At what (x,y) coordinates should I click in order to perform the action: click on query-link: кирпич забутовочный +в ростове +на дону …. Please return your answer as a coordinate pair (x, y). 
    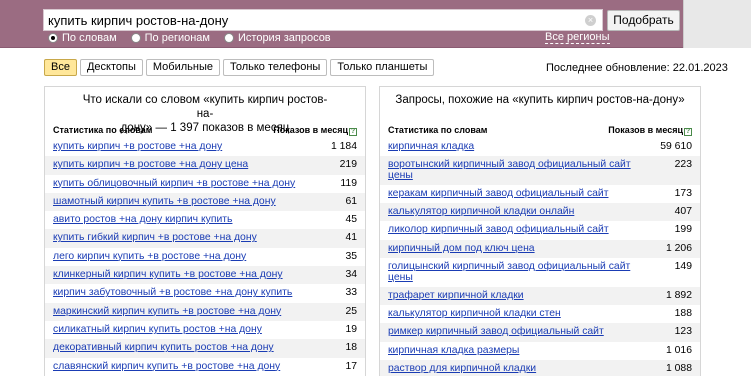
    Looking at the image, I should click on (172, 293).